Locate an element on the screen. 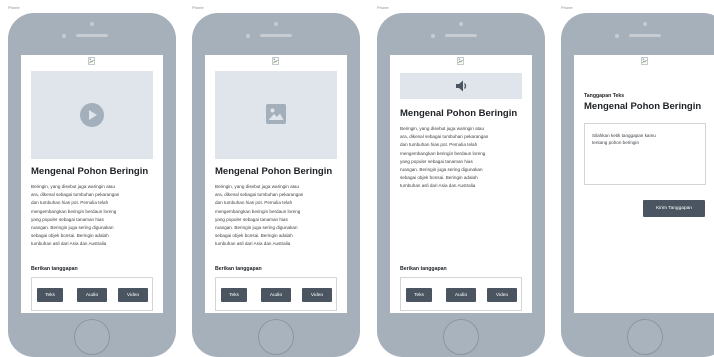  image-icon is located at coordinates (276, 114).